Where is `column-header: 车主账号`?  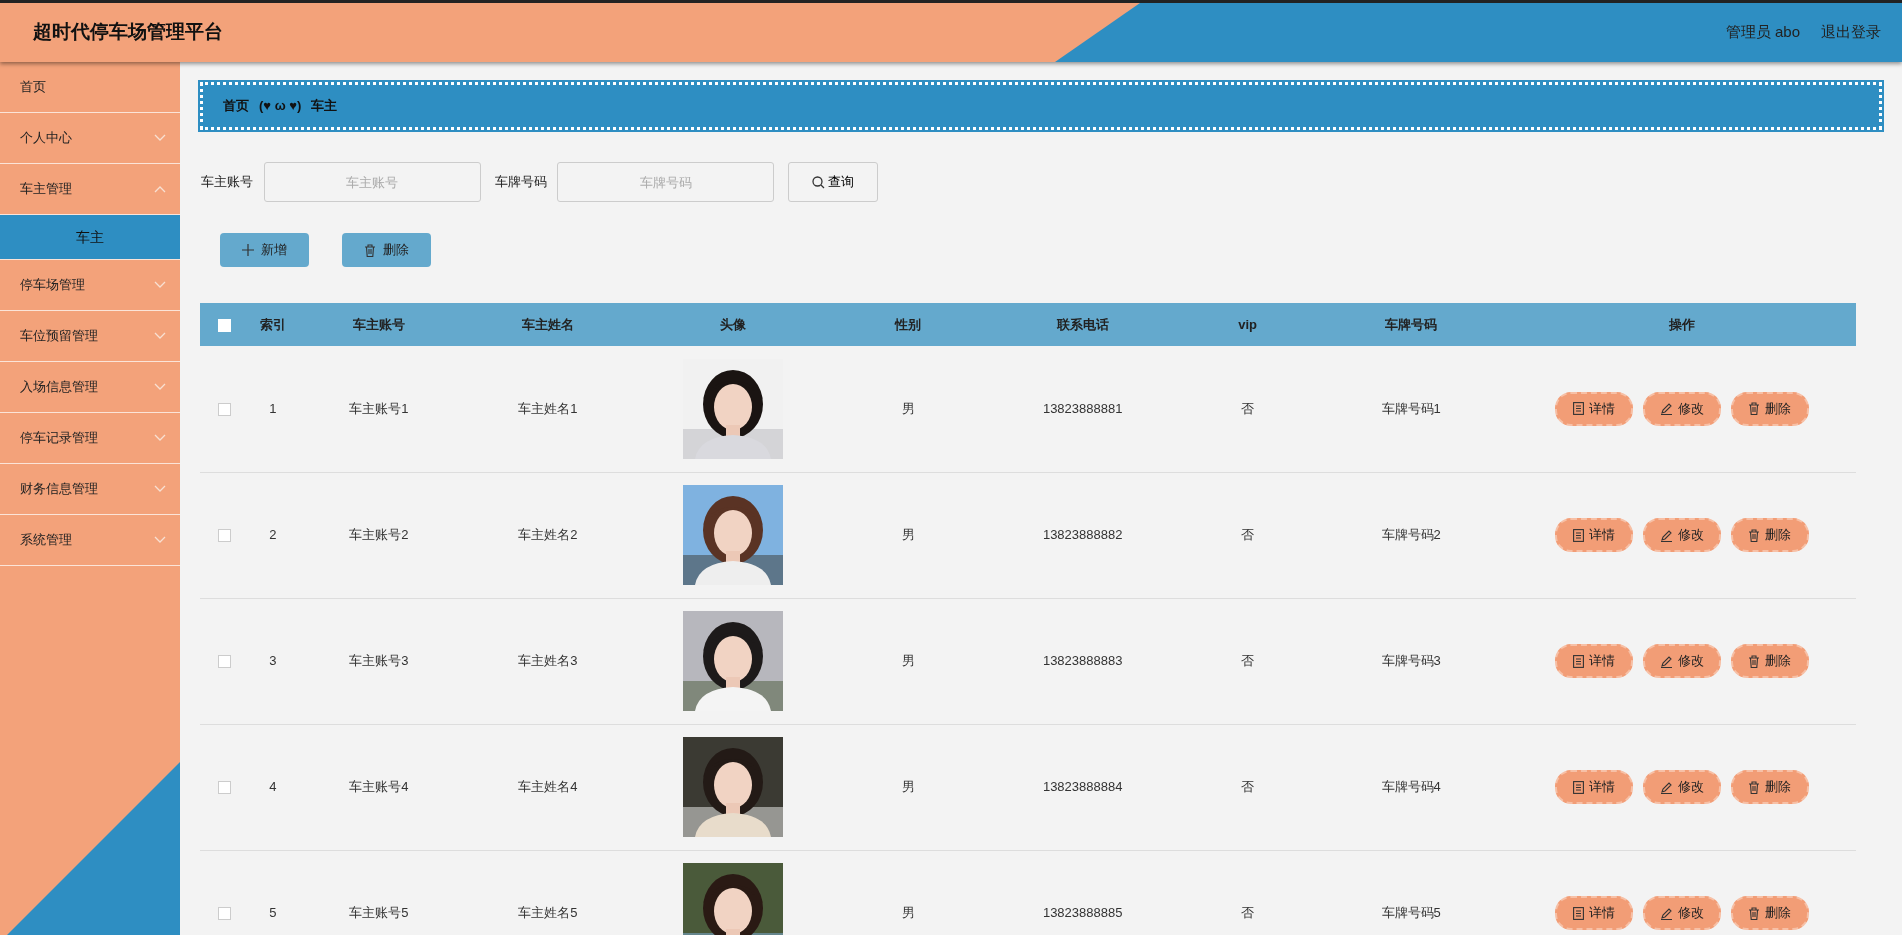 column-header: 车主账号 is located at coordinates (378, 324).